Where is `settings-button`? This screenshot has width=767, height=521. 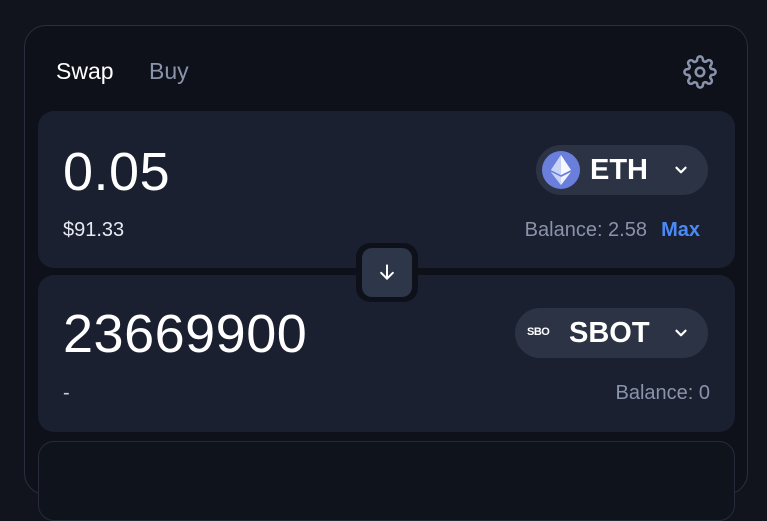 settings-button is located at coordinates (700, 72).